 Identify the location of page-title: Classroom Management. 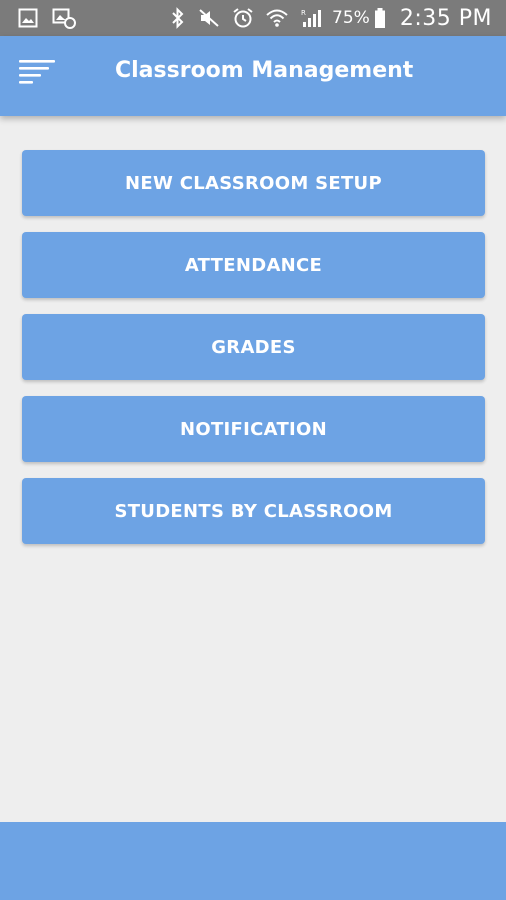
(264, 70).